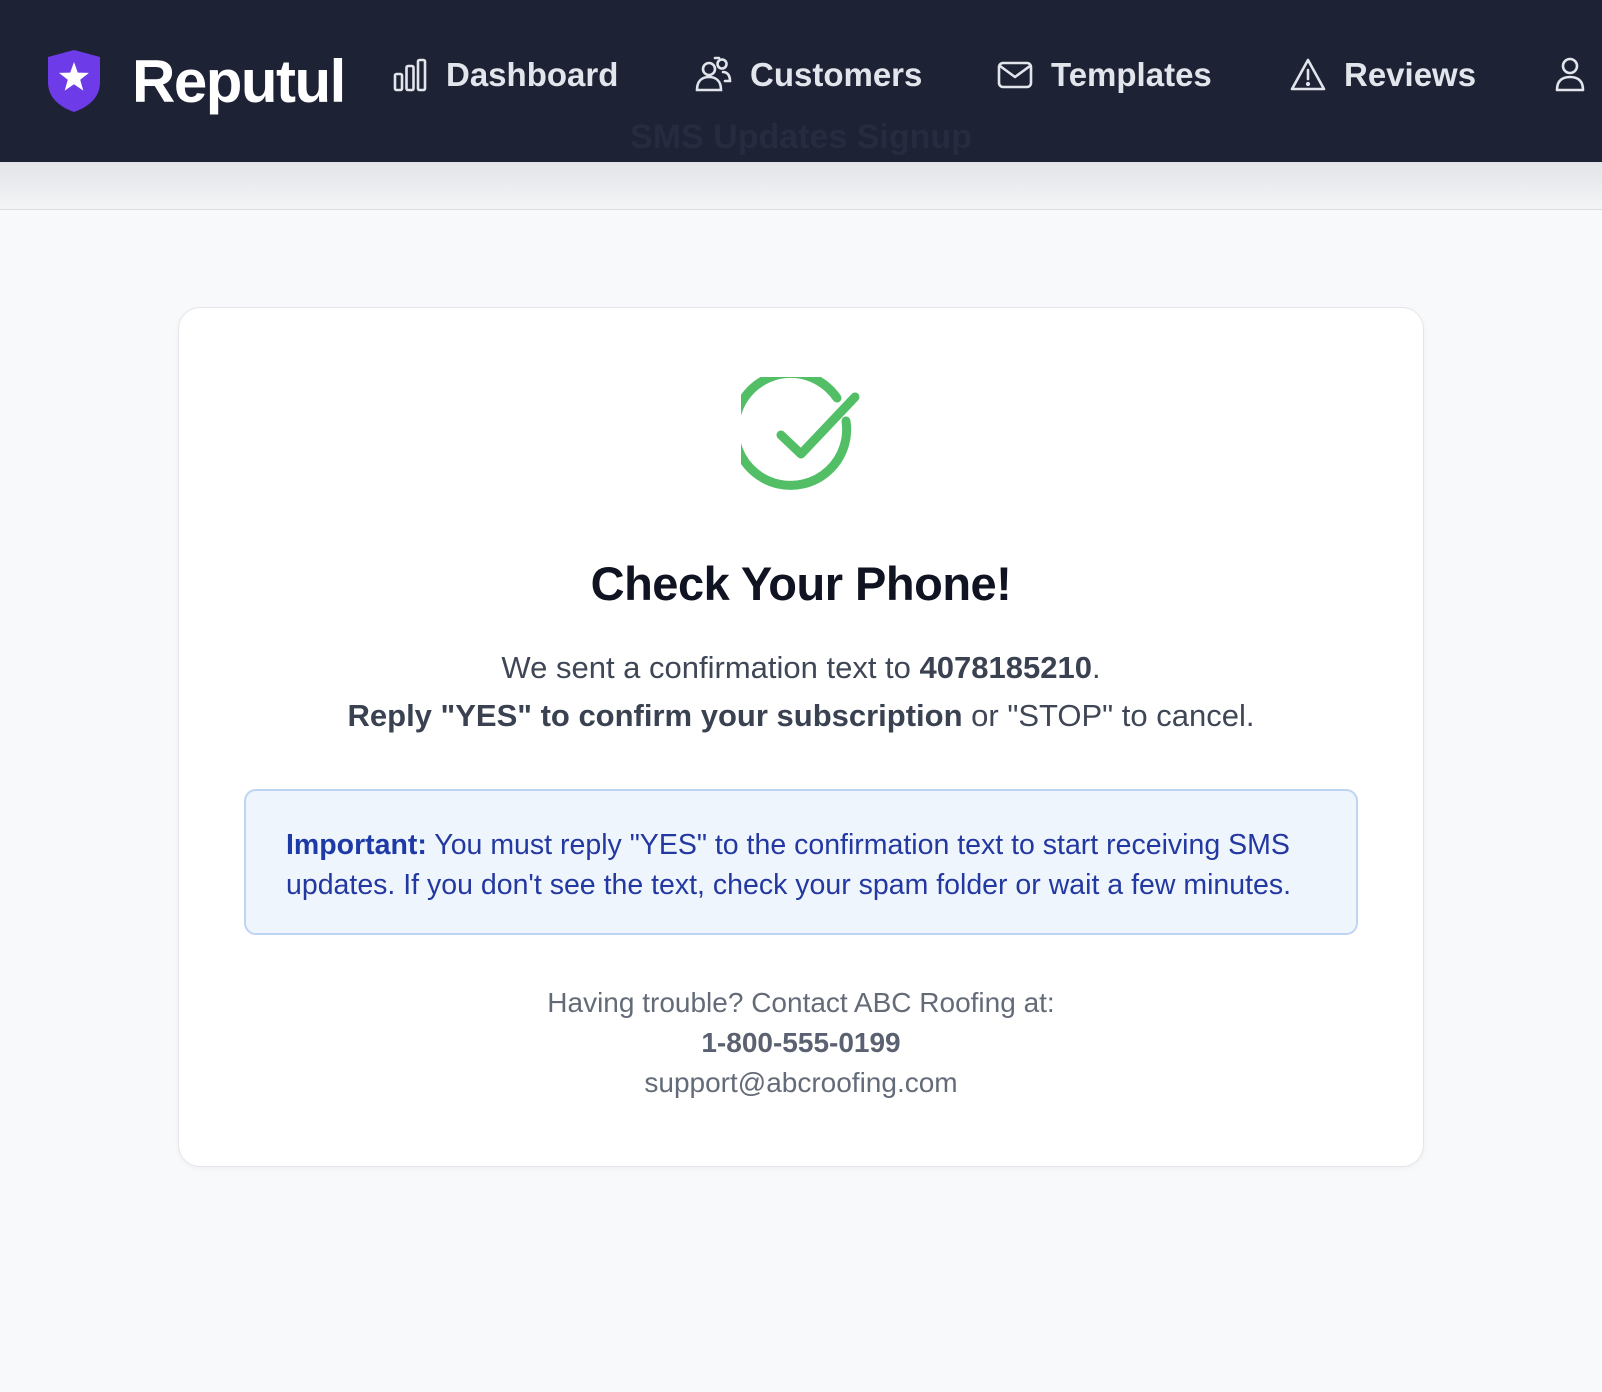 Image resolution: width=1602 pixels, height=1392 pixels. I want to click on reply-instruction-bold: Reply "YES" to confirm your subscription, so click(655, 715).